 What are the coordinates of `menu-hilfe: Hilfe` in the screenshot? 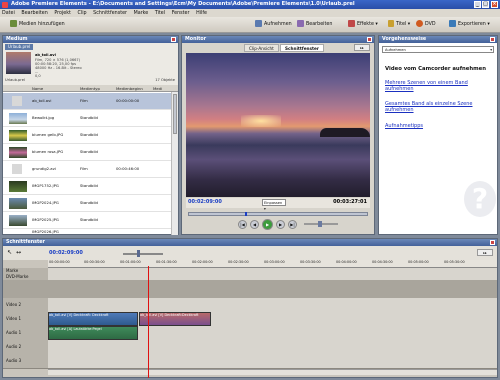 It's located at (201, 13).